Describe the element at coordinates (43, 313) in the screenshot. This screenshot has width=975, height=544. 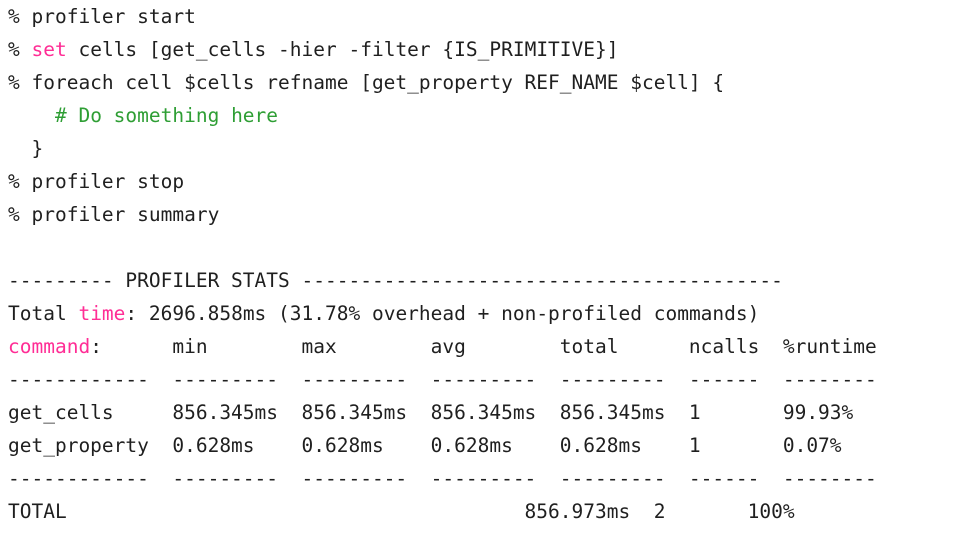
I see `console-text-segment: Total` at that location.